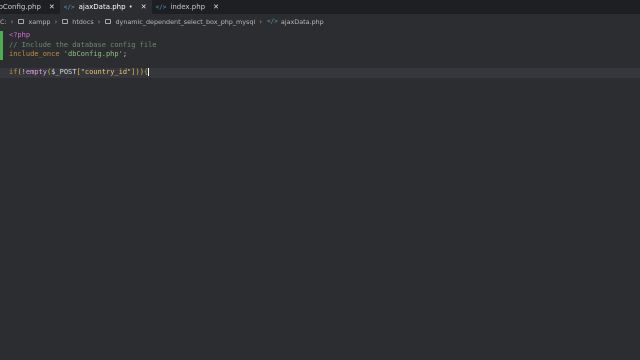 The image size is (640, 360). I want to click on code-token: empty, so click(36, 72).